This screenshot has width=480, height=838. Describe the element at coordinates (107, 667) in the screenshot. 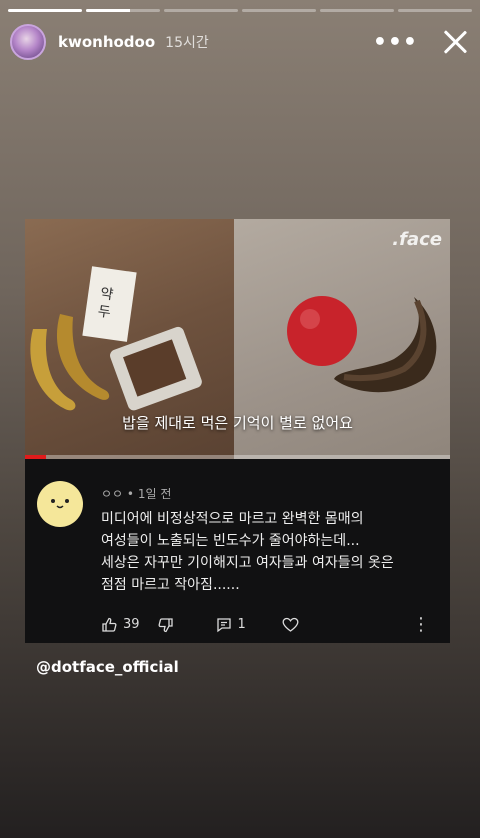

I see `credit-mention: @dotface_official` at that location.